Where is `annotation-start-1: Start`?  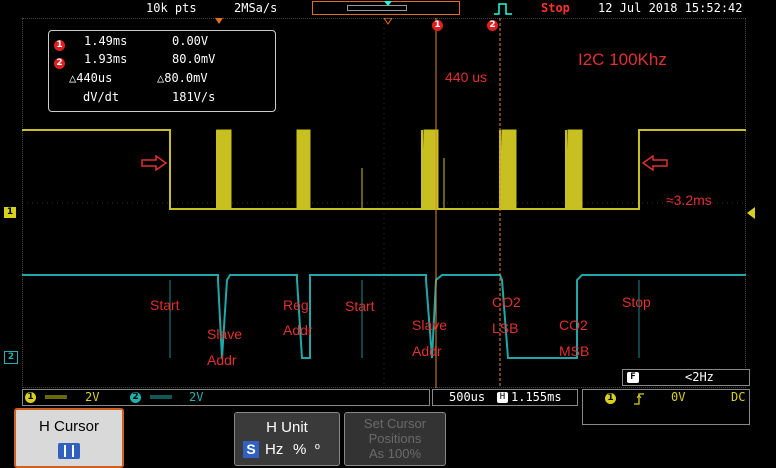 annotation-start-1: Start is located at coordinates (165, 305).